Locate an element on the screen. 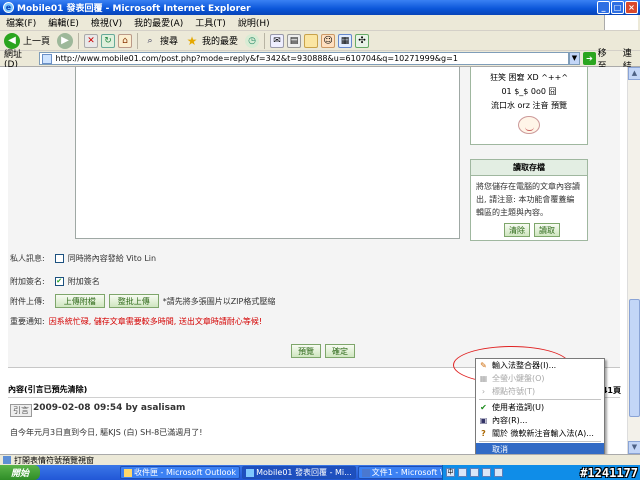  private-message-checkbox is located at coordinates (59, 258).